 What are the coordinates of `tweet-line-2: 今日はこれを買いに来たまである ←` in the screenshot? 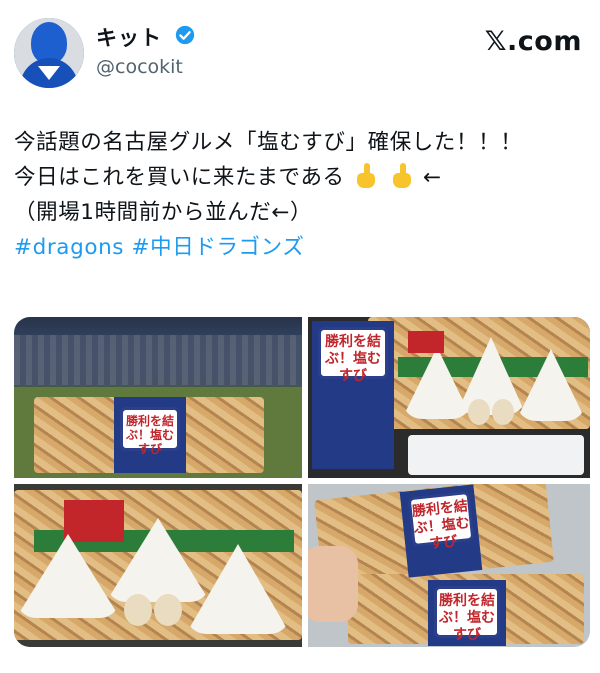 It's located at (300, 177).